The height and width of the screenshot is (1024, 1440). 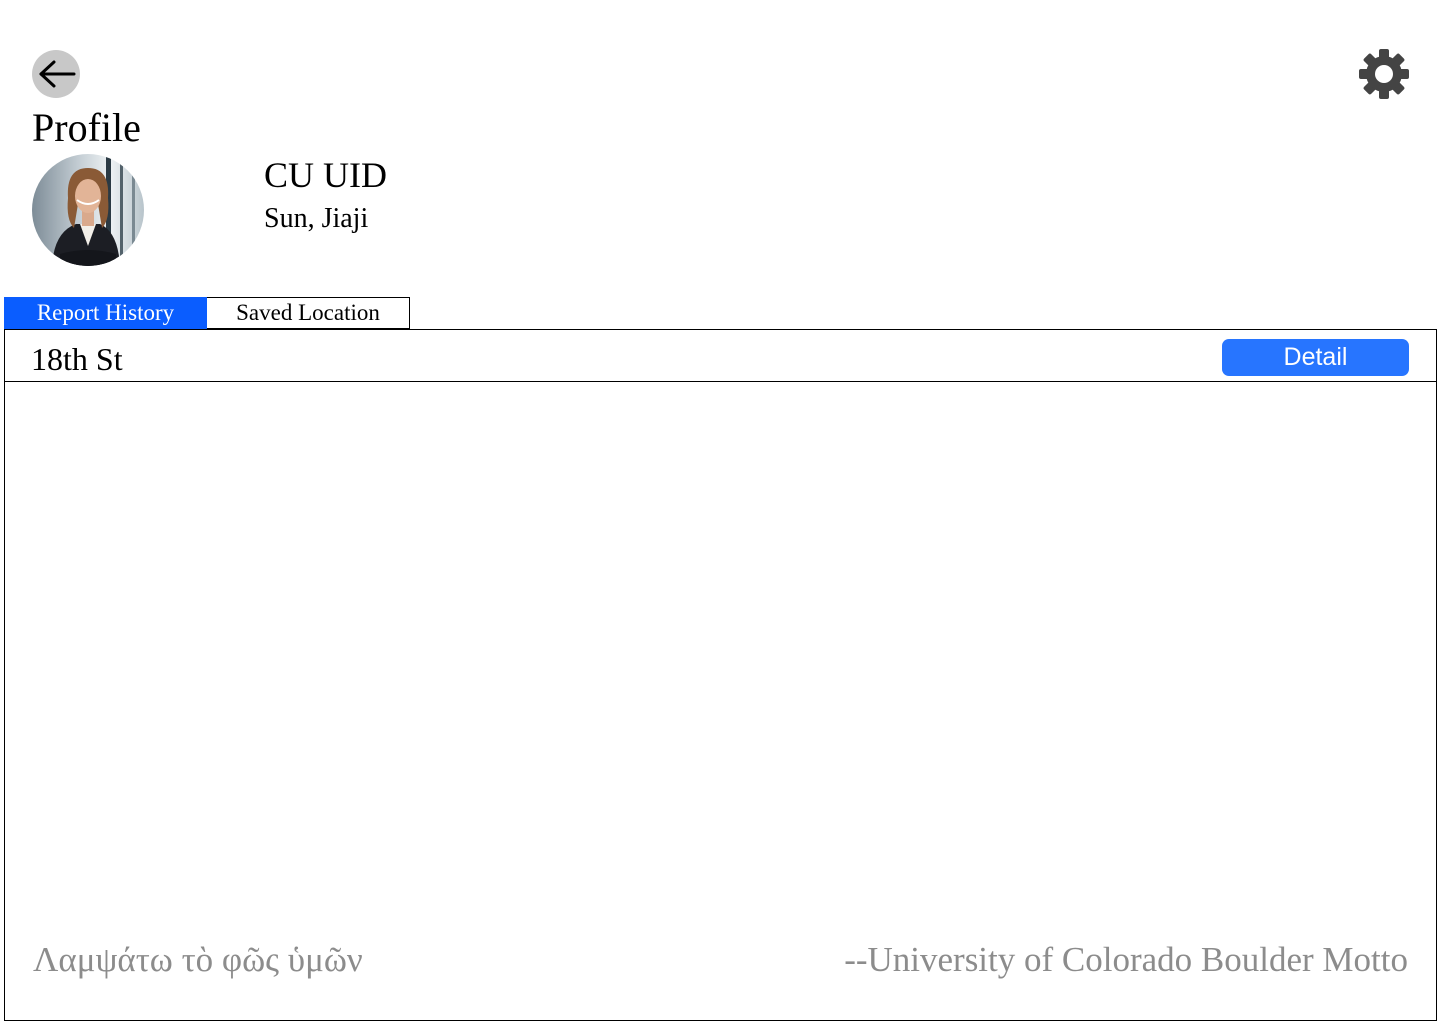 I want to click on tab-saved-location: Saved Location, so click(x=308, y=313).